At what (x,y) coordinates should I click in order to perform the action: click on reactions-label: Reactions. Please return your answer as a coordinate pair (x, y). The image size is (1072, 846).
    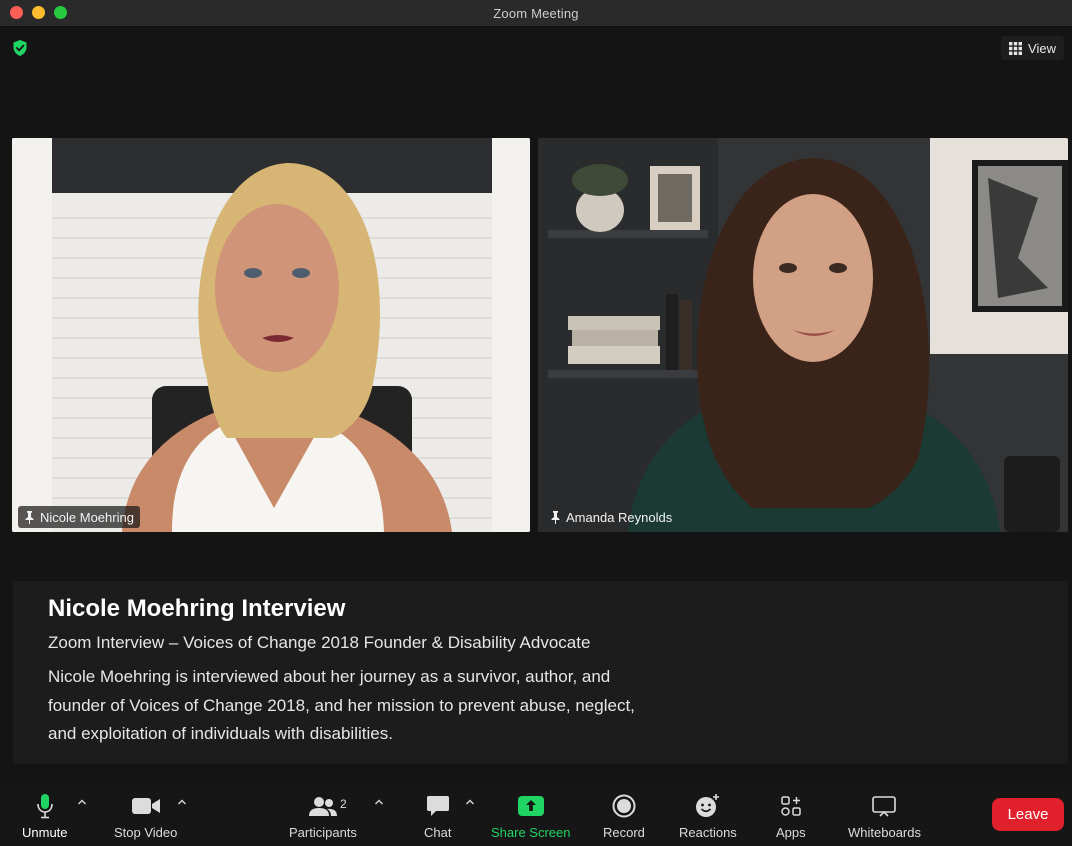
    Looking at the image, I should click on (708, 832).